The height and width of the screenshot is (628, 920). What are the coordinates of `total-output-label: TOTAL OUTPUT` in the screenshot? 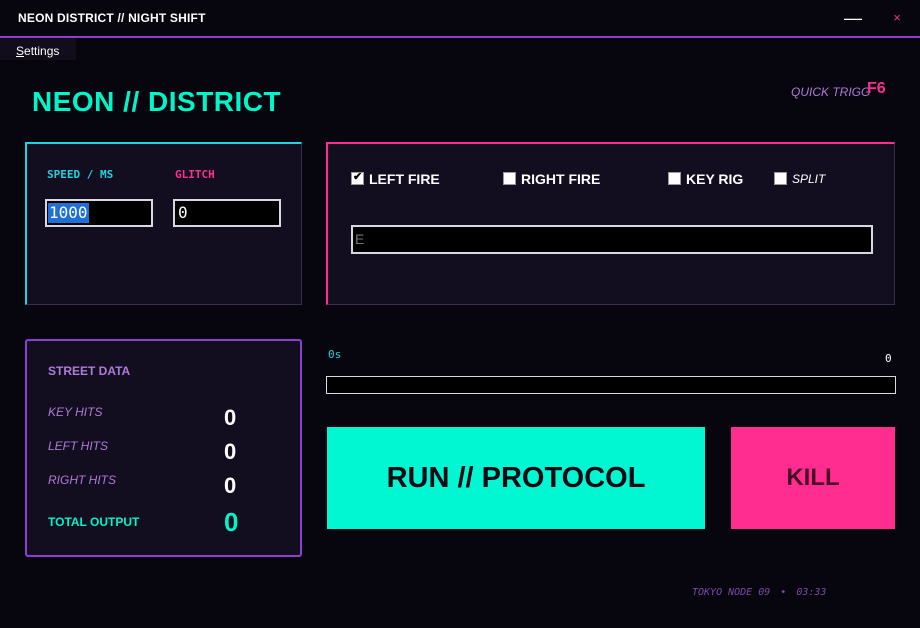 It's located at (94, 522).